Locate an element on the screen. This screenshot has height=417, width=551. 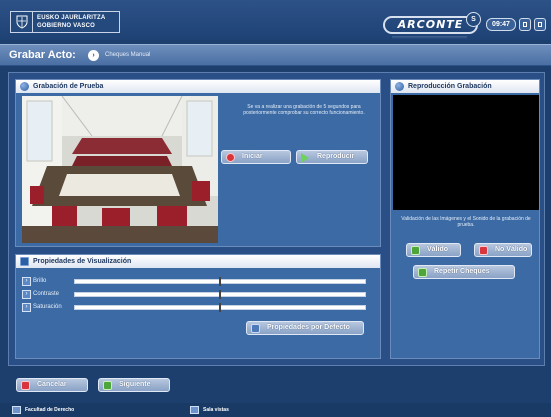
minimize-window-button is located at coordinates (525, 24).